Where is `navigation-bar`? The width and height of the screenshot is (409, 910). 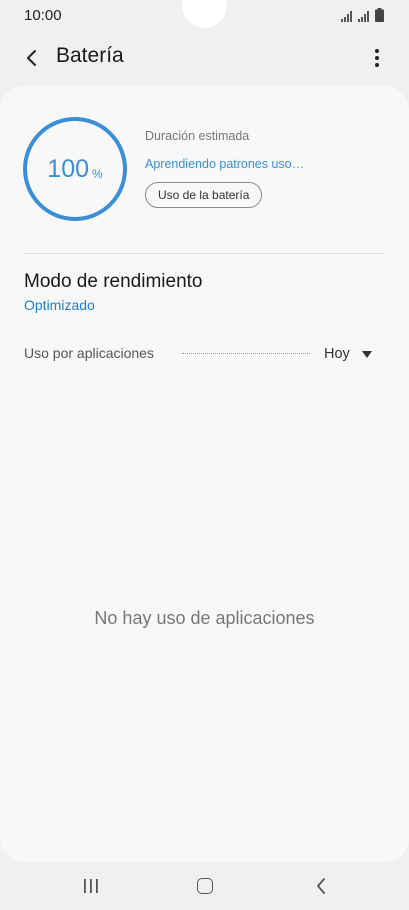 navigation-bar is located at coordinates (204, 886).